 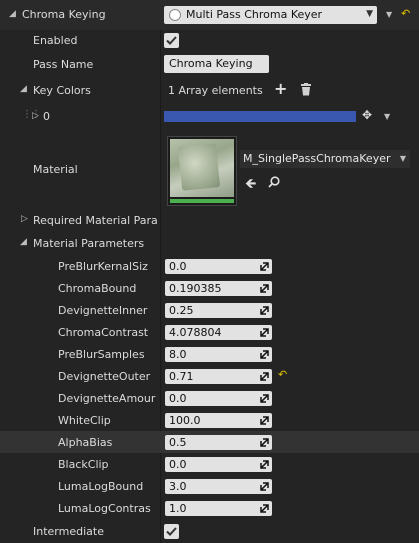 I want to click on material-params-label: Material Parameters, so click(x=89, y=243).